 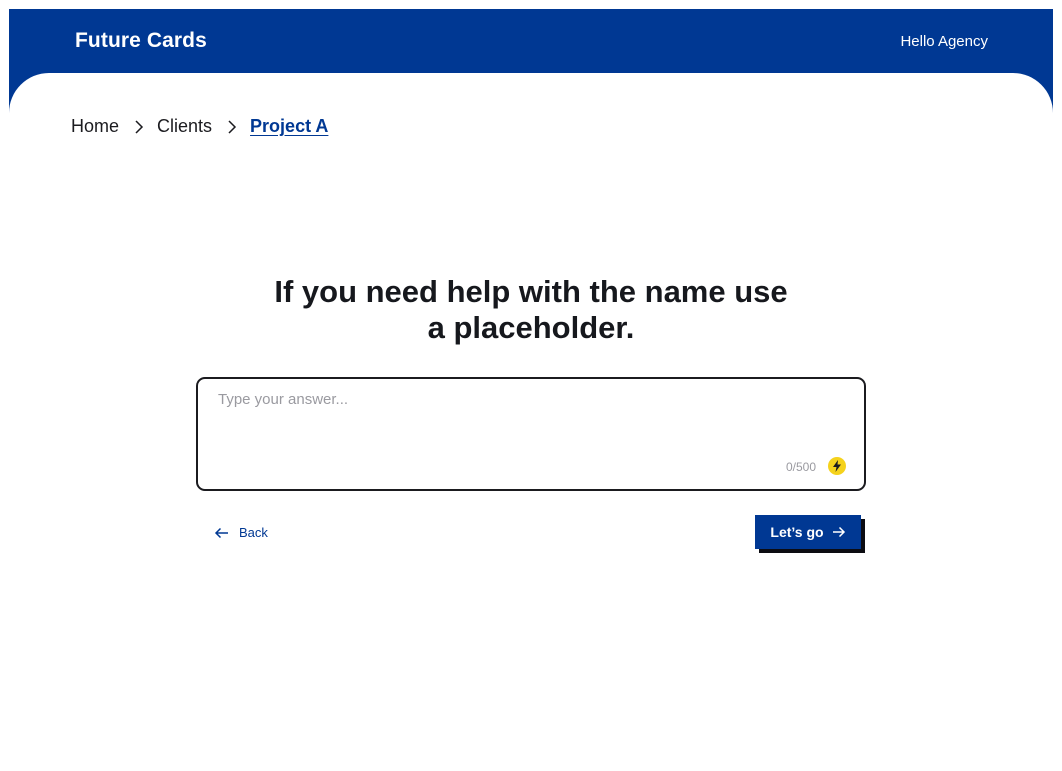 I want to click on arrow-right-icon, so click(x=838, y=532).